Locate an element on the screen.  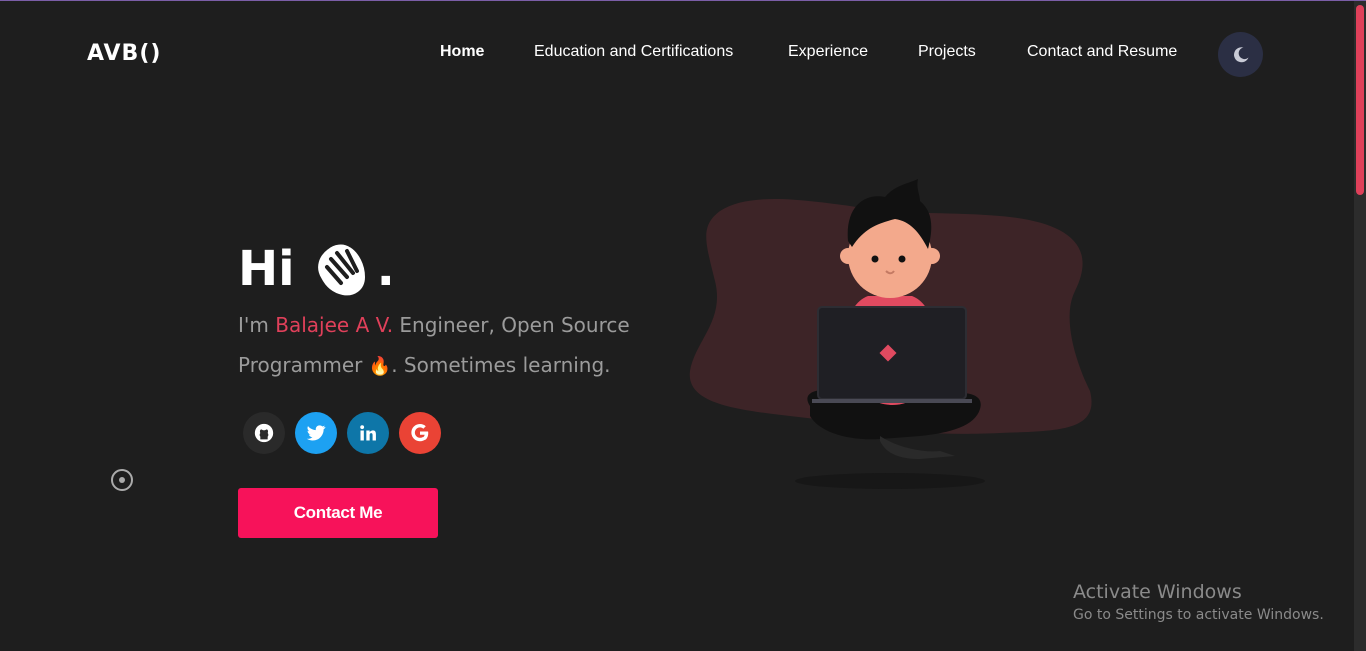
greeting-text: Hi is located at coordinates (266, 269).